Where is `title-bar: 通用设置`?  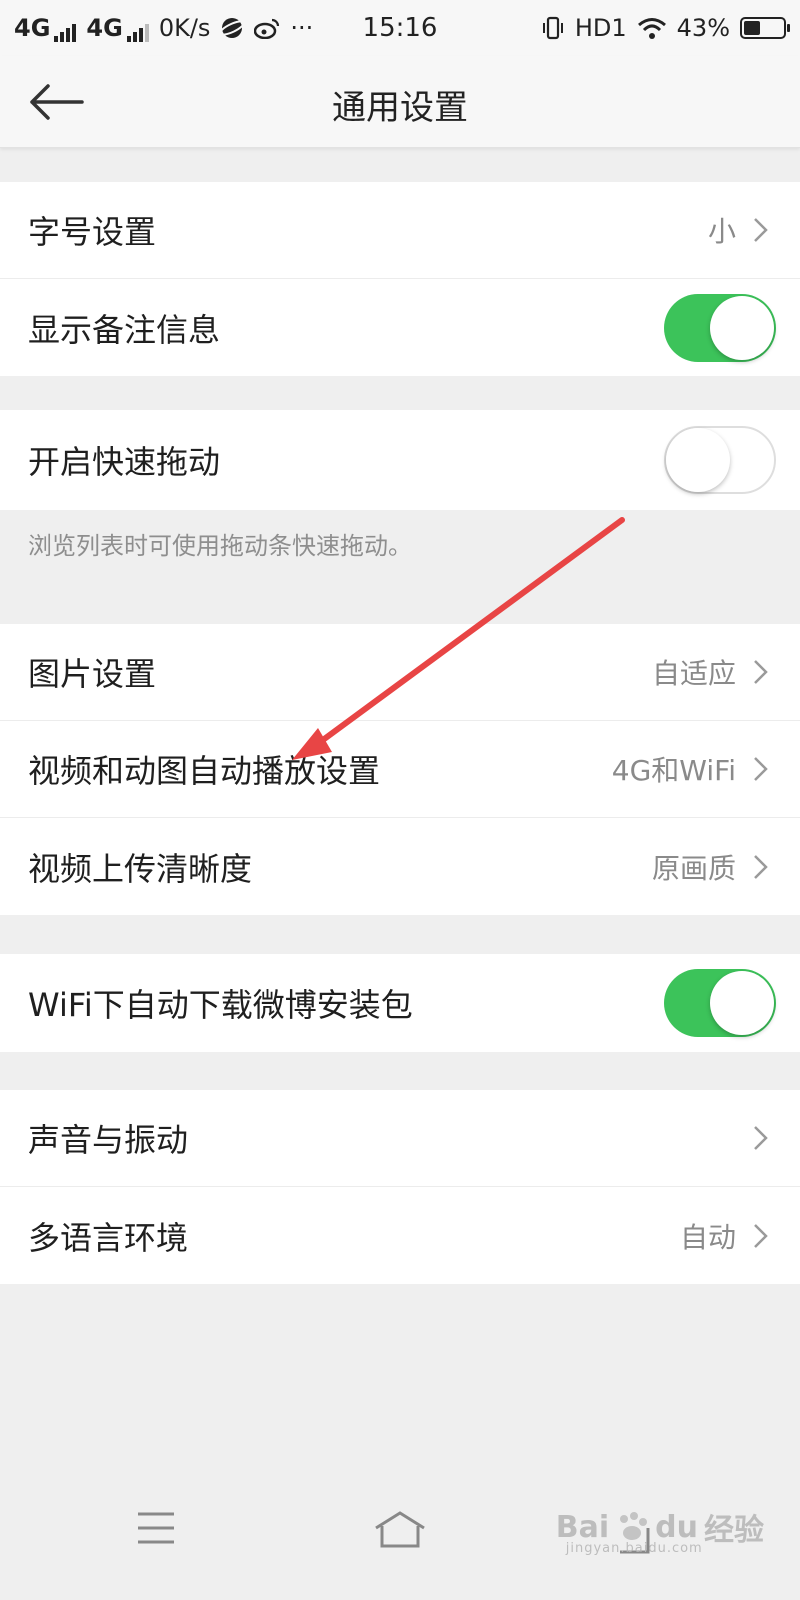 title-bar: 通用设置 is located at coordinates (400, 102).